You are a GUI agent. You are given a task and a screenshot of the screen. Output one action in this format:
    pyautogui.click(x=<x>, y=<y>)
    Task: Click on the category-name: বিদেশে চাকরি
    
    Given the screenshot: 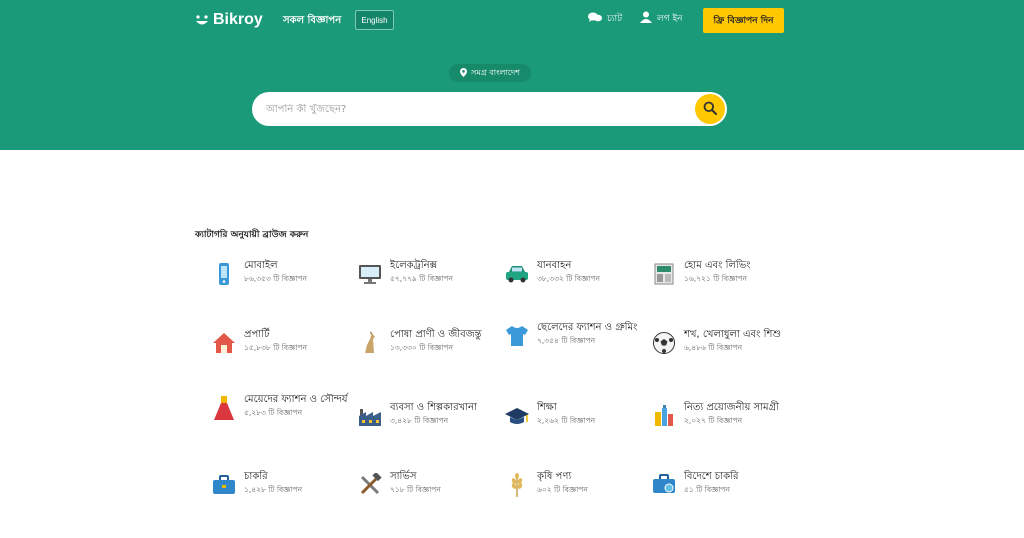 What is the action you would take?
    pyautogui.click(x=711, y=476)
    